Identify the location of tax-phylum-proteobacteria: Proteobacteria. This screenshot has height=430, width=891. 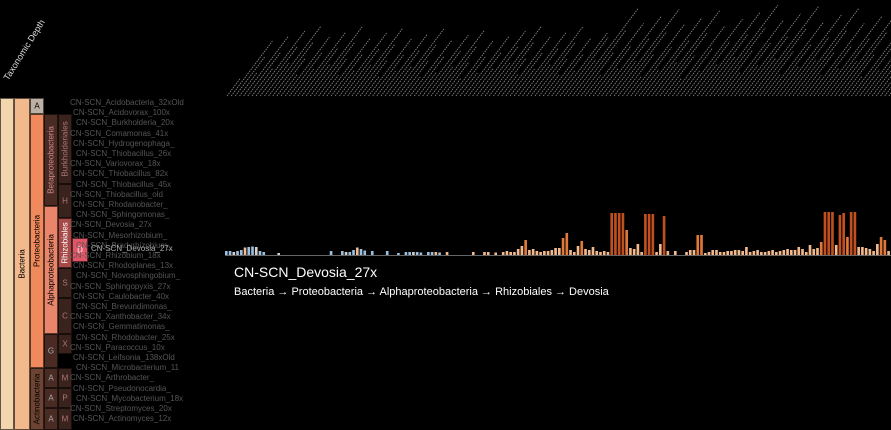
(37, 241).